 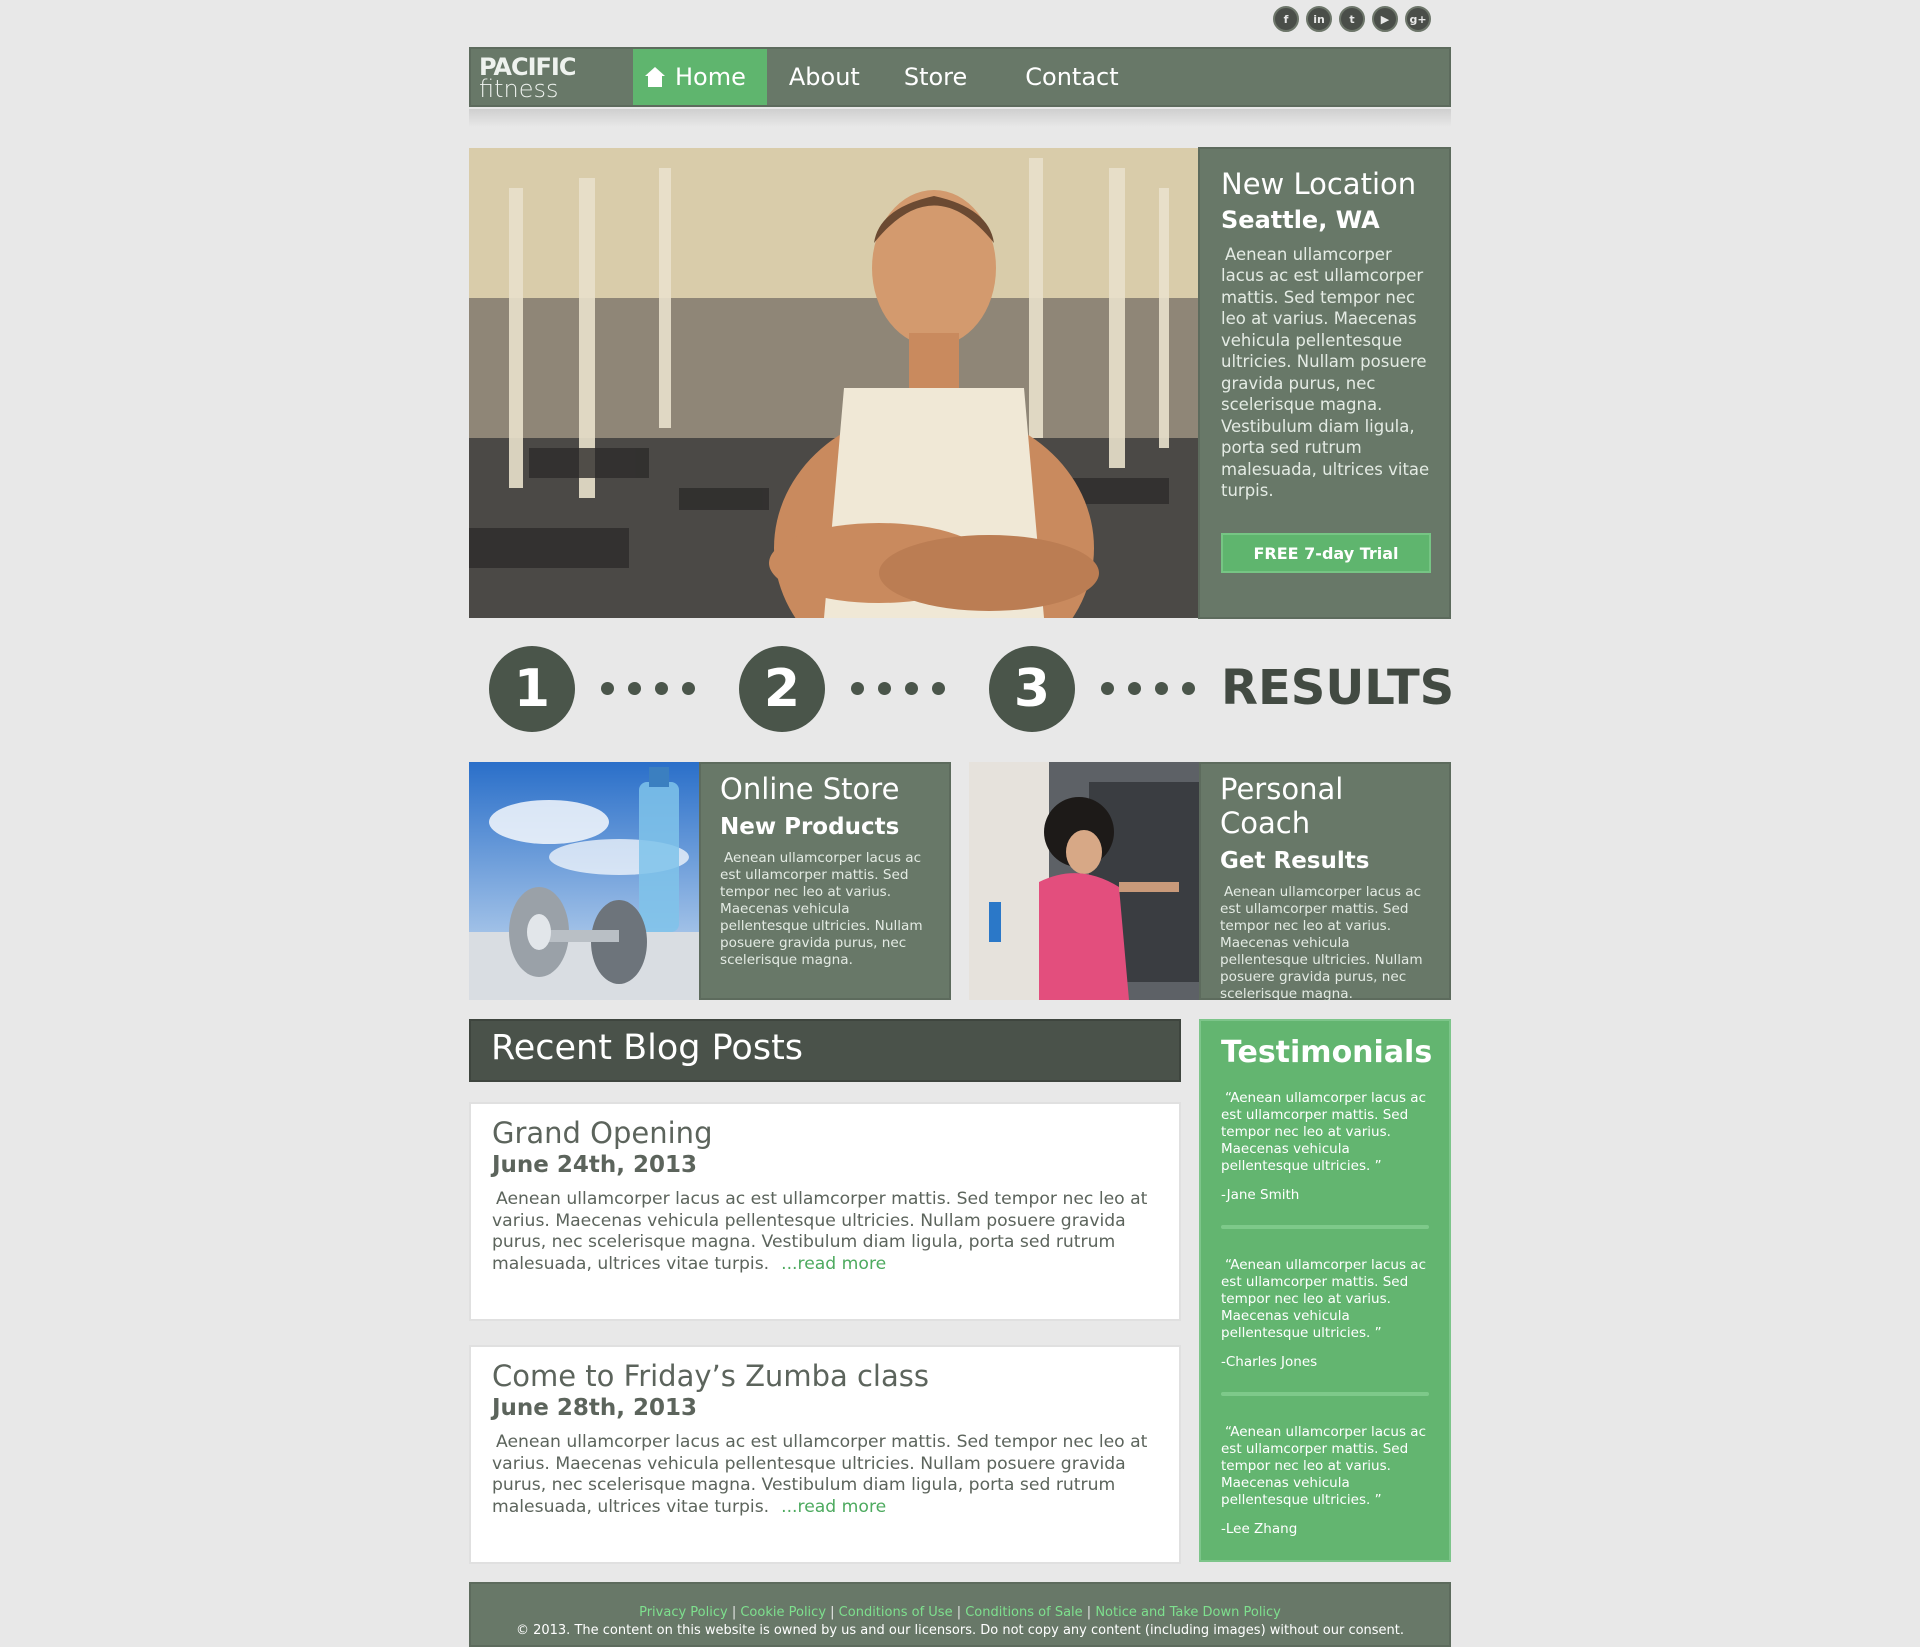 What do you see at coordinates (1023, 1612) in the screenshot?
I see `conditions-of-sale-link: Conditions of Sale` at bounding box center [1023, 1612].